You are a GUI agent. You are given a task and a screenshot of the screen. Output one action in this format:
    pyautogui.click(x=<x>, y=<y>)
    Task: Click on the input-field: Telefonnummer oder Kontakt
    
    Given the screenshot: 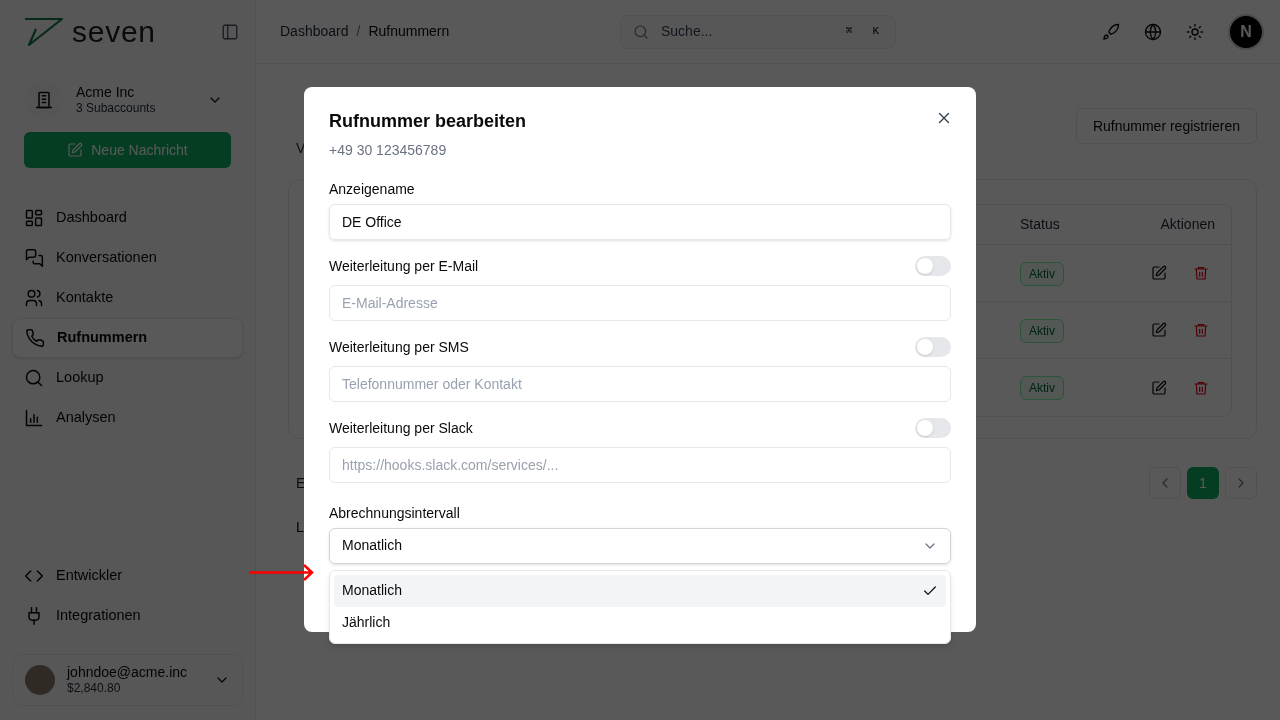 What is the action you would take?
    pyautogui.click(x=640, y=383)
    